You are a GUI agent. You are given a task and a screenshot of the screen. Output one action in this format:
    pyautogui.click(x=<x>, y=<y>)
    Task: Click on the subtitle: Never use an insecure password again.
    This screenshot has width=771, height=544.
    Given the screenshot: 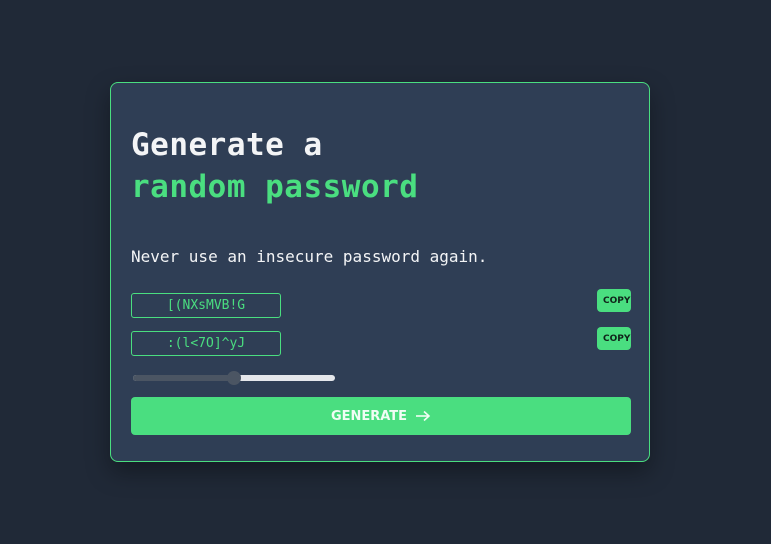 What is the action you would take?
    pyautogui.click(x=309, y=256)
    